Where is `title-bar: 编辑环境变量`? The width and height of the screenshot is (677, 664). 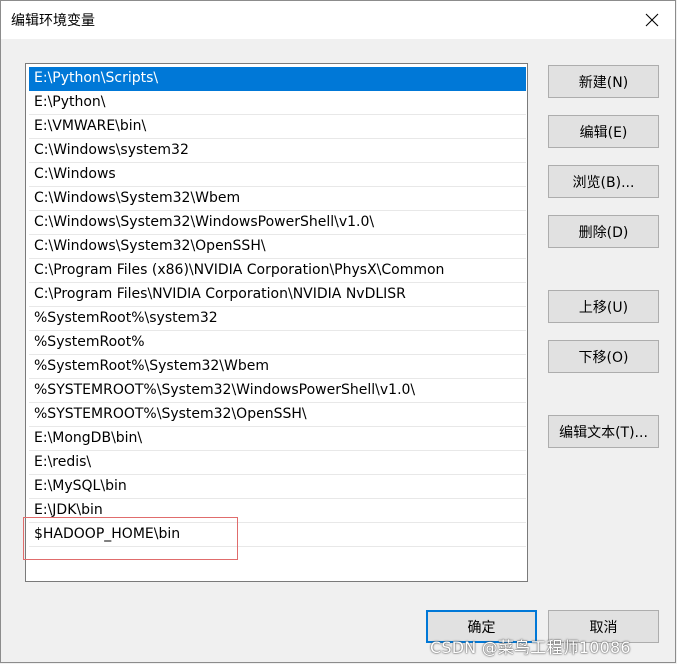 title-bar: 编辑环境变量 is located at coordinates (338, 20).